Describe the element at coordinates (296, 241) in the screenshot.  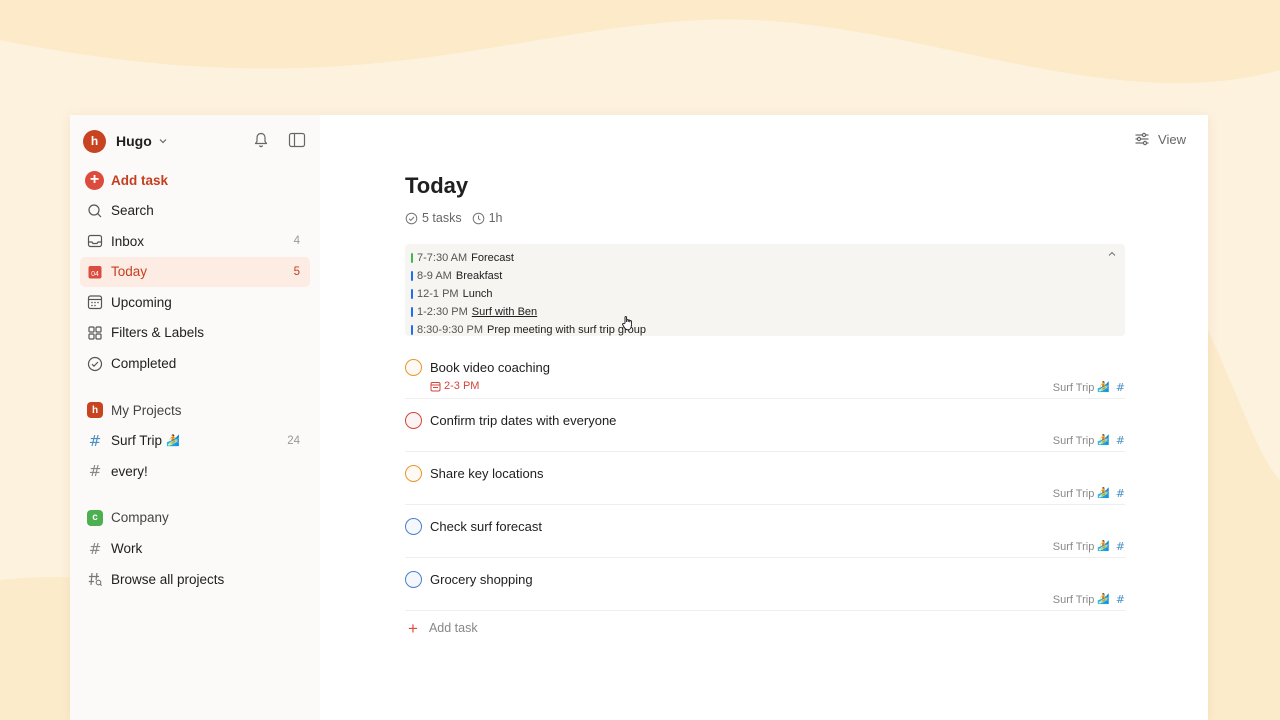
I see `inbox-count: 4` at that location.